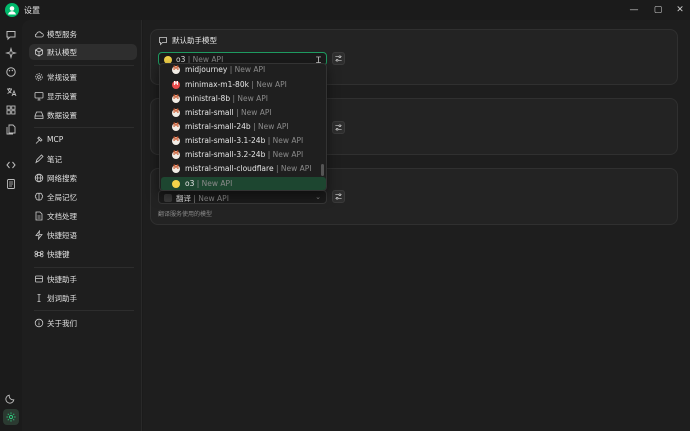 This screenshot has height=431, width=690. Describe the element at coordinates (39, 254) in the screenshot. I see `command-icon` at that location.